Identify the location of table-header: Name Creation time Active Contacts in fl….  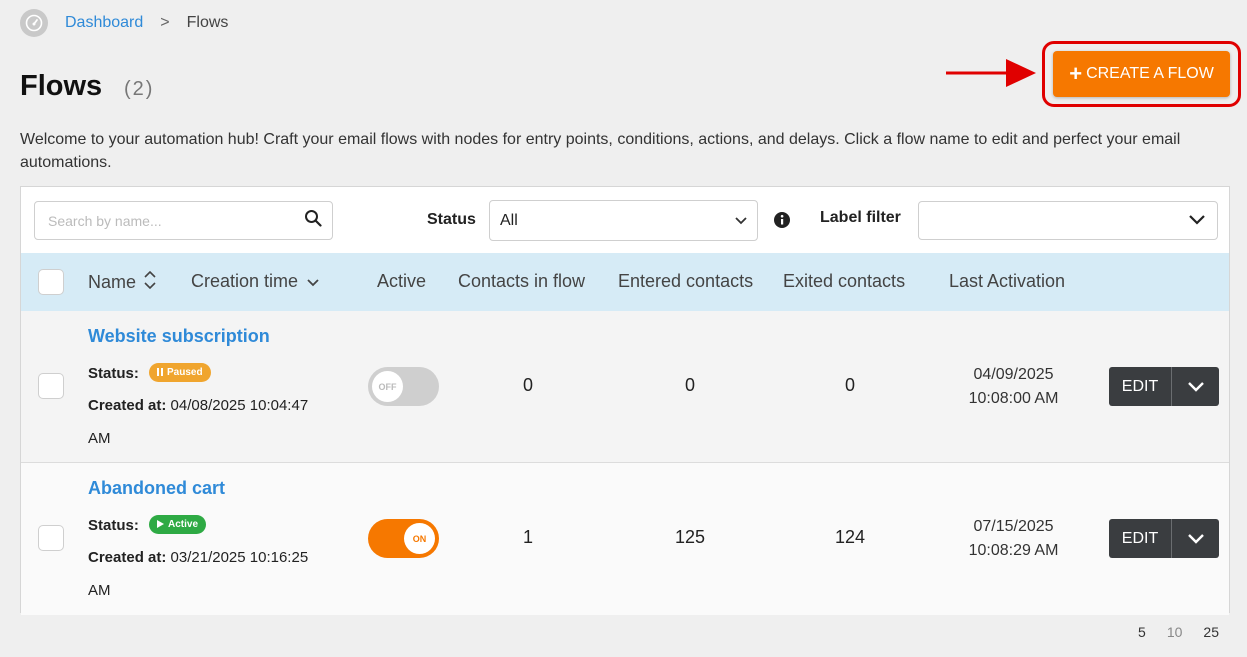
(625, 282).